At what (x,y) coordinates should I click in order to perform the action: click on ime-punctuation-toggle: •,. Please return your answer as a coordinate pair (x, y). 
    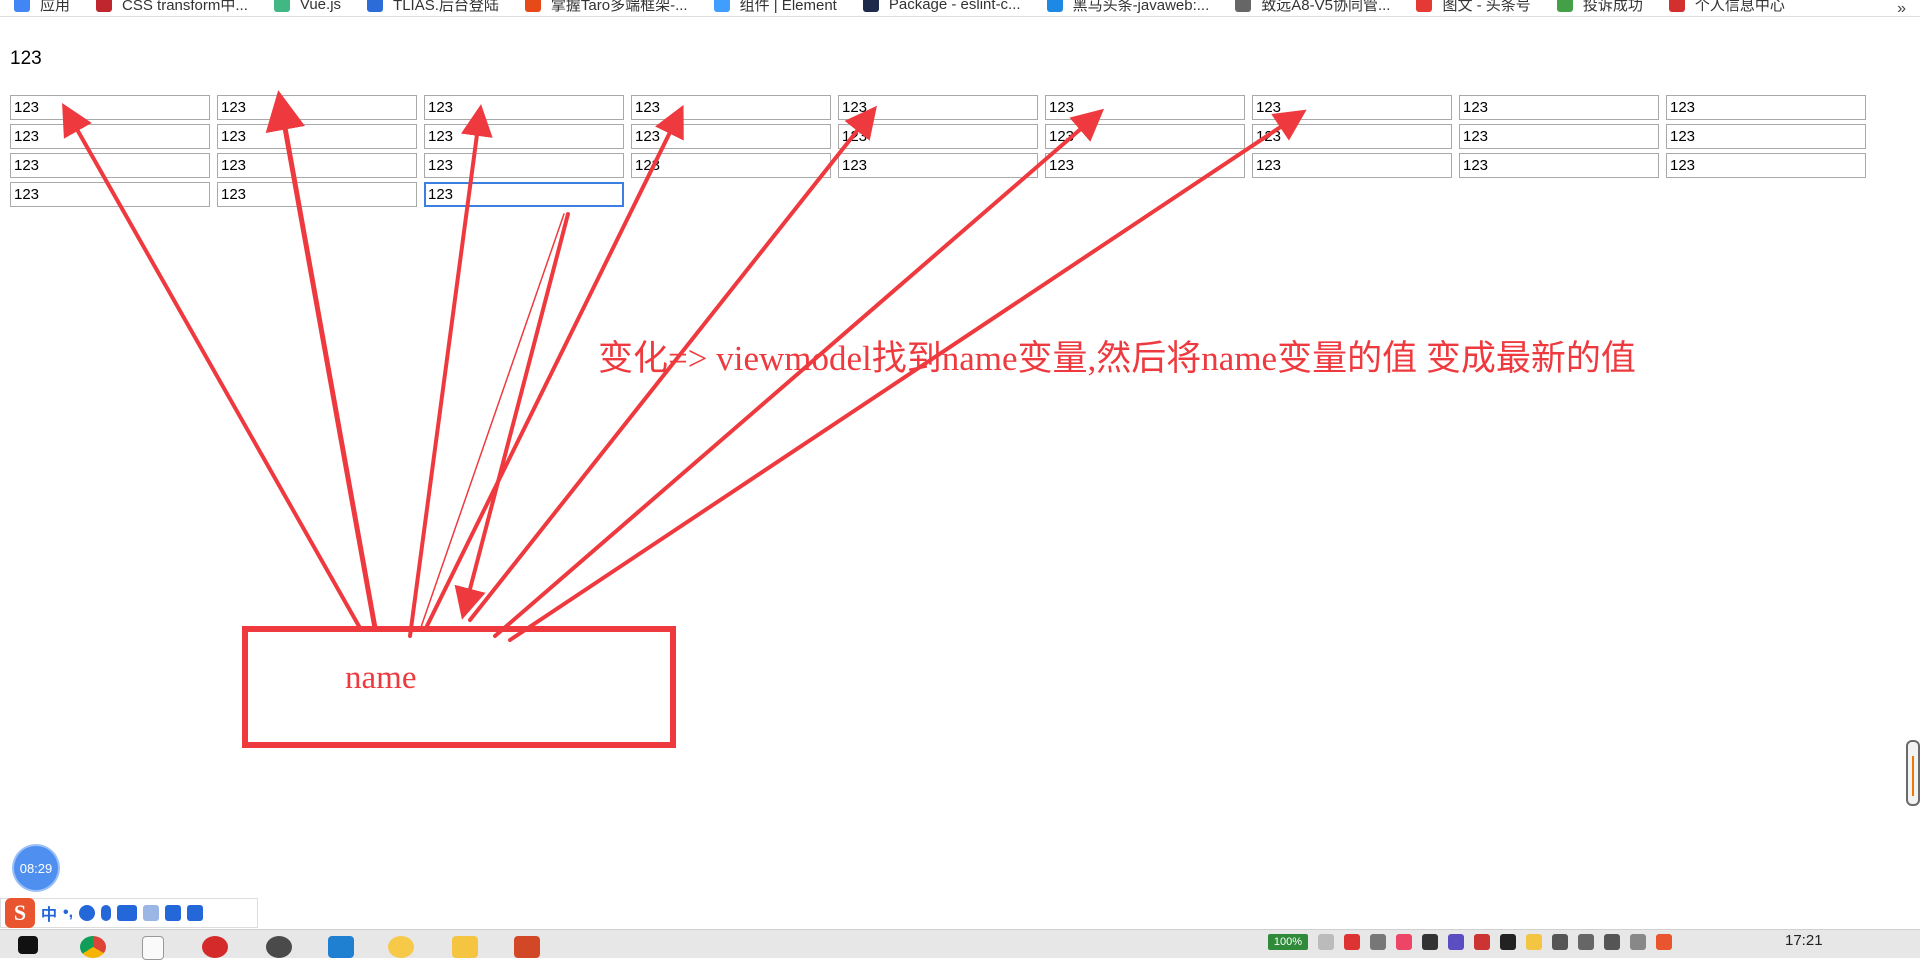
    Looking at the image, I should click on (68, 913).